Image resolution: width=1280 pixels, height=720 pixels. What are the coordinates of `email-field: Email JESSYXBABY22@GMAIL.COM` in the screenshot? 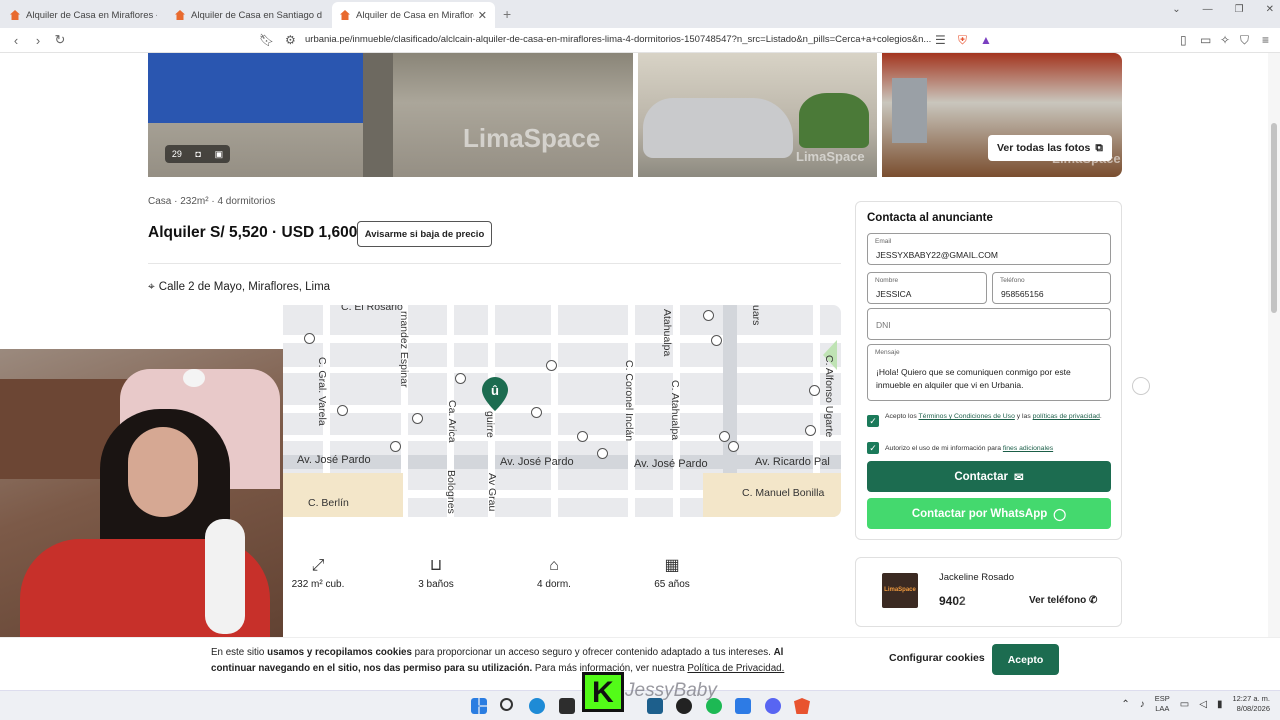 It's located at (989, 249).